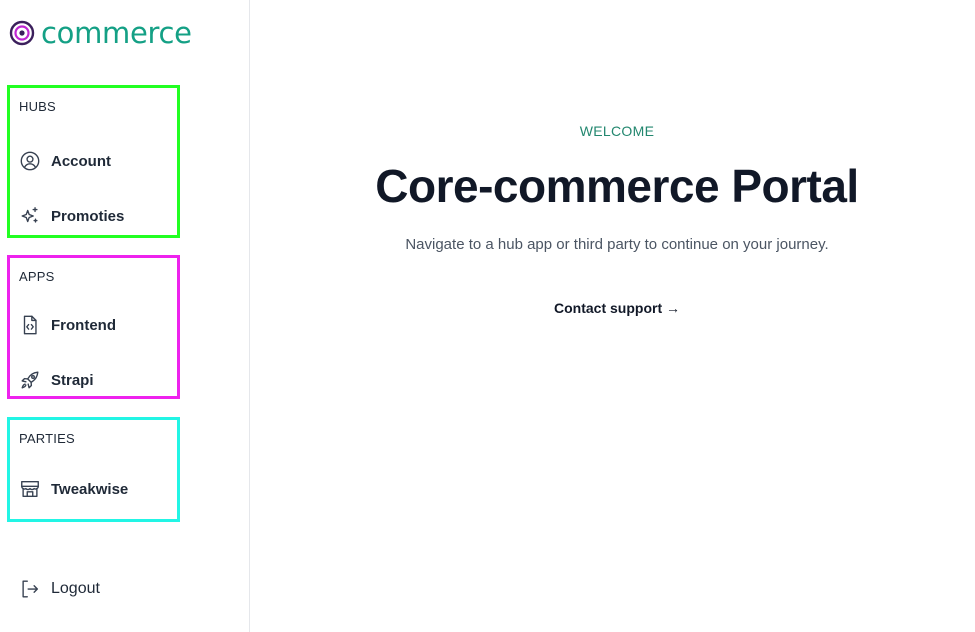 This screenshot has height=632, width=975. Describe the element at coordinates (30, 325) in the screenshot. I see `code-file-icon` at that location.